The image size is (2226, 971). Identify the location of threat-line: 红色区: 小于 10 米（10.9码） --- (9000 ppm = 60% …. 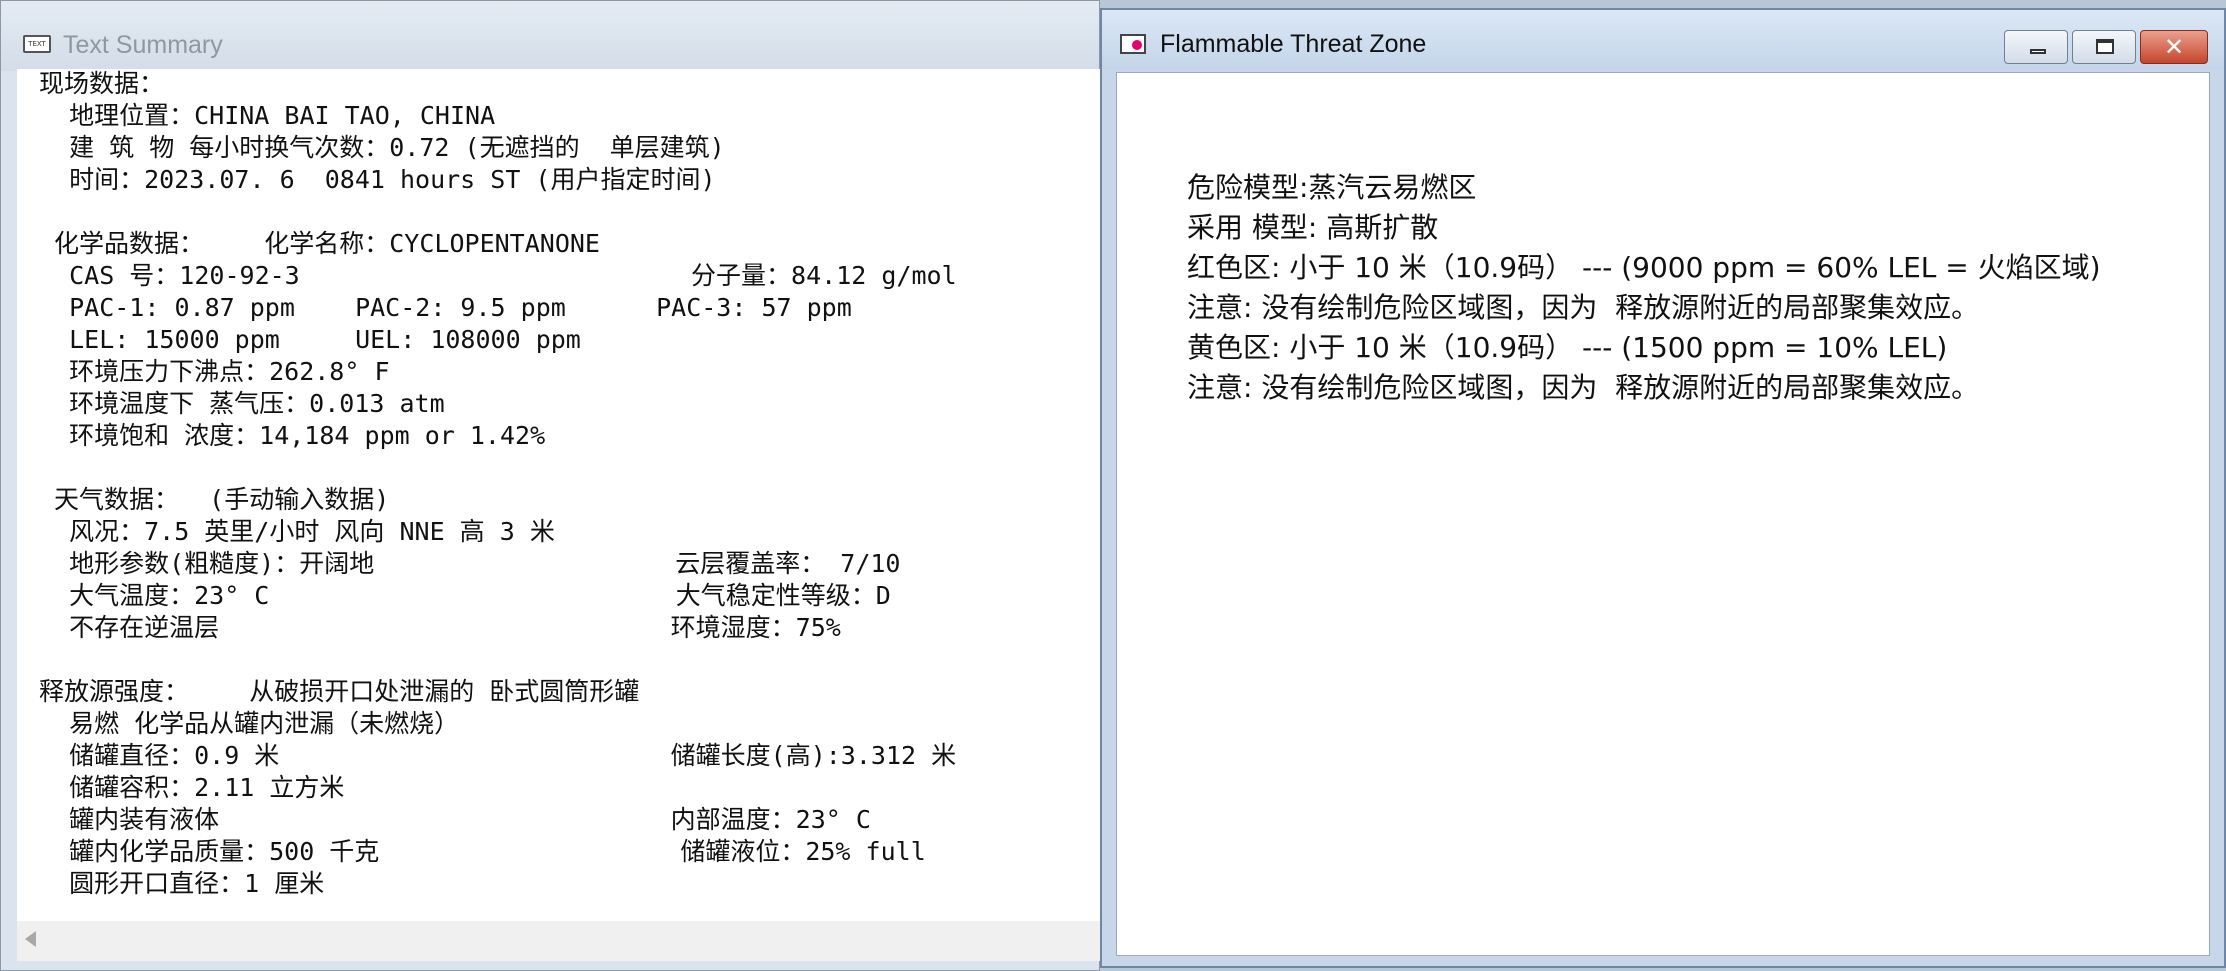
(1644, 267).